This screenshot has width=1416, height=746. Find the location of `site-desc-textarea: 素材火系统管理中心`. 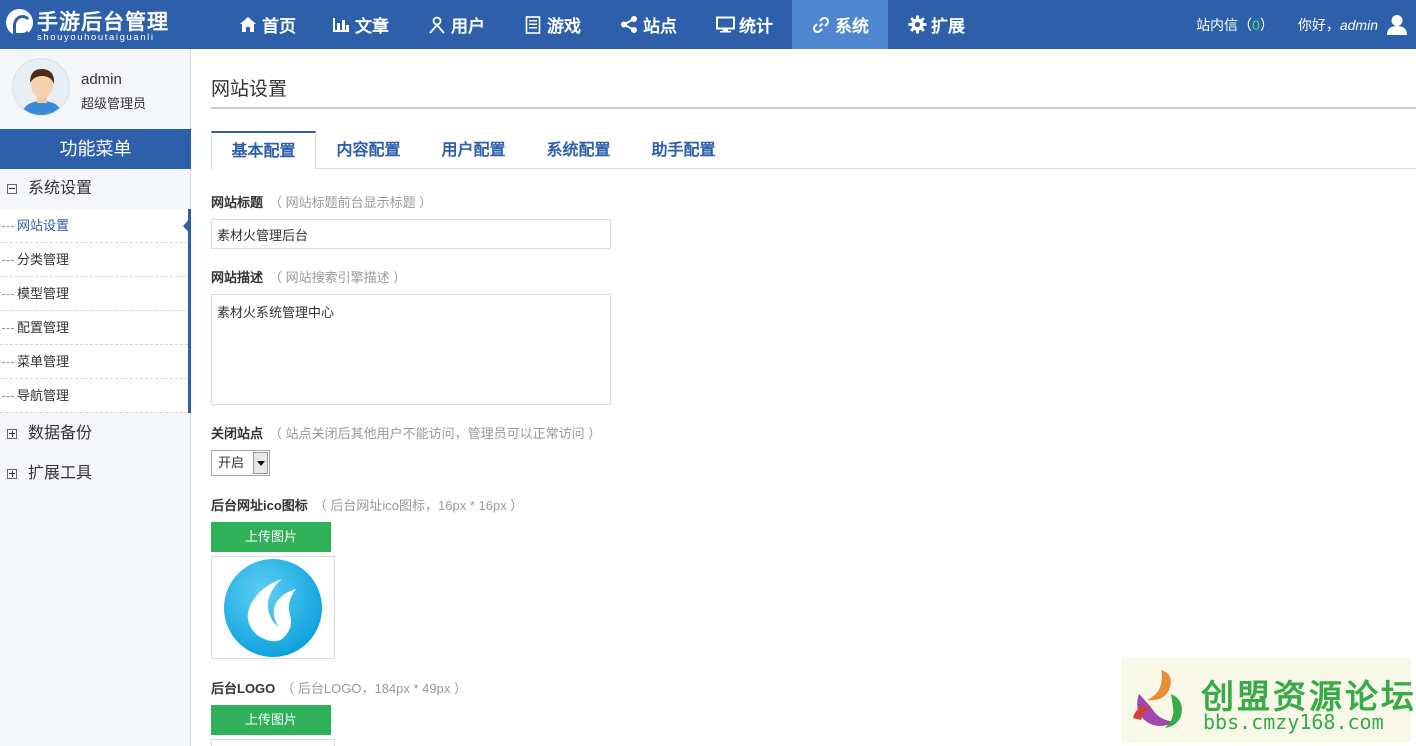

site-desc-textarea: 素材火系统管理中心 is located at coordinates (411, 349).